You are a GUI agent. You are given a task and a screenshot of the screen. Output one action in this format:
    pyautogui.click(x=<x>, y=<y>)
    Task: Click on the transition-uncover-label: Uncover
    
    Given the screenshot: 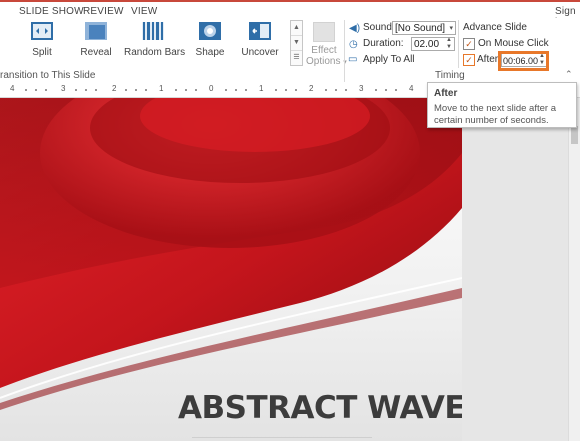 What is the action you would take?
    pyautogui.click(x=260, y=52)
    